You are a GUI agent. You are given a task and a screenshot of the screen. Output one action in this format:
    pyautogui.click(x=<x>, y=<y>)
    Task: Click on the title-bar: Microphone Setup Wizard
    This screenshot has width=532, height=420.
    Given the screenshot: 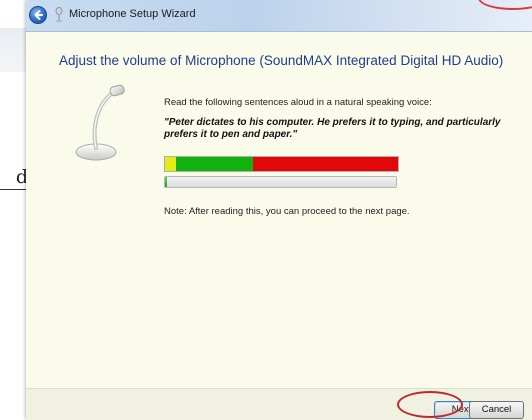 What is the action you would take?
    pyautogui.click(x=279, y=16)
    